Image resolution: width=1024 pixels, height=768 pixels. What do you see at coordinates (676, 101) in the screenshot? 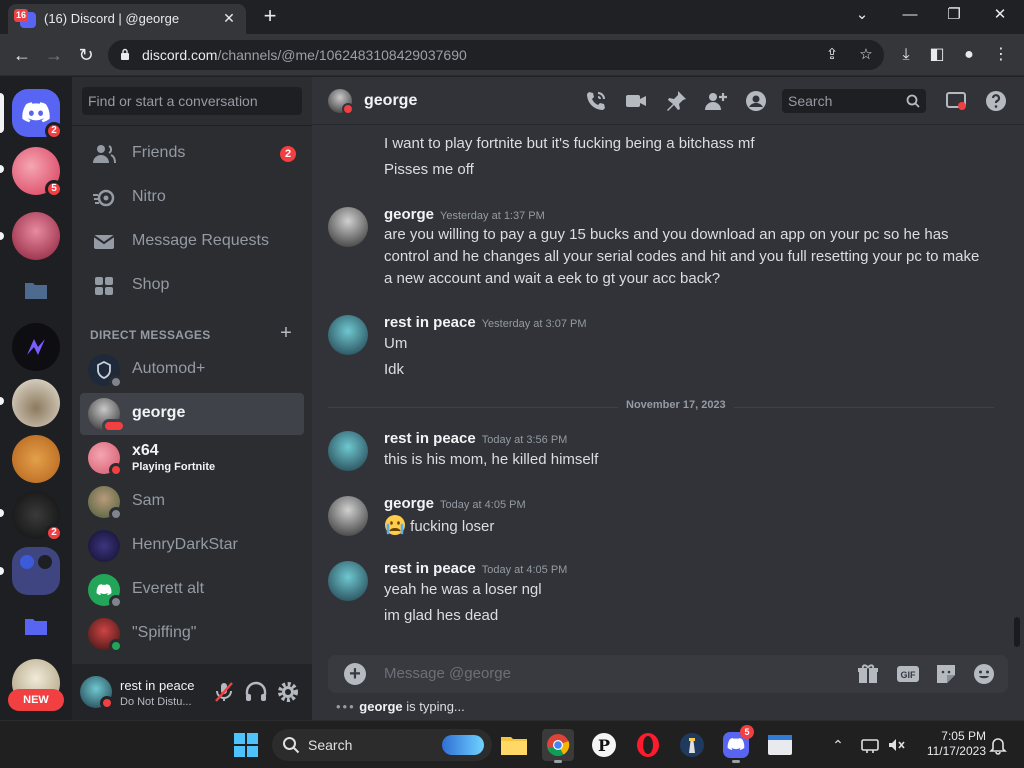
I see `pinned-messages-icon` at bounding box center [676, 101].